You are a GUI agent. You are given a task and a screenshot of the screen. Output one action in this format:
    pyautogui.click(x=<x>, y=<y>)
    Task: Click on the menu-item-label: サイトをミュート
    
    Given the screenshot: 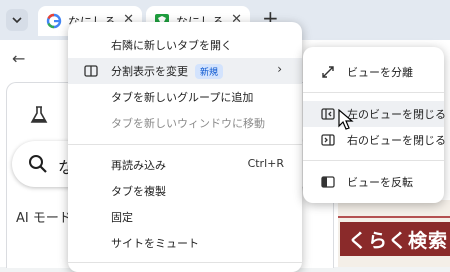 What is the action you would take?
    pyautogui.click(x=155, y=243)
    